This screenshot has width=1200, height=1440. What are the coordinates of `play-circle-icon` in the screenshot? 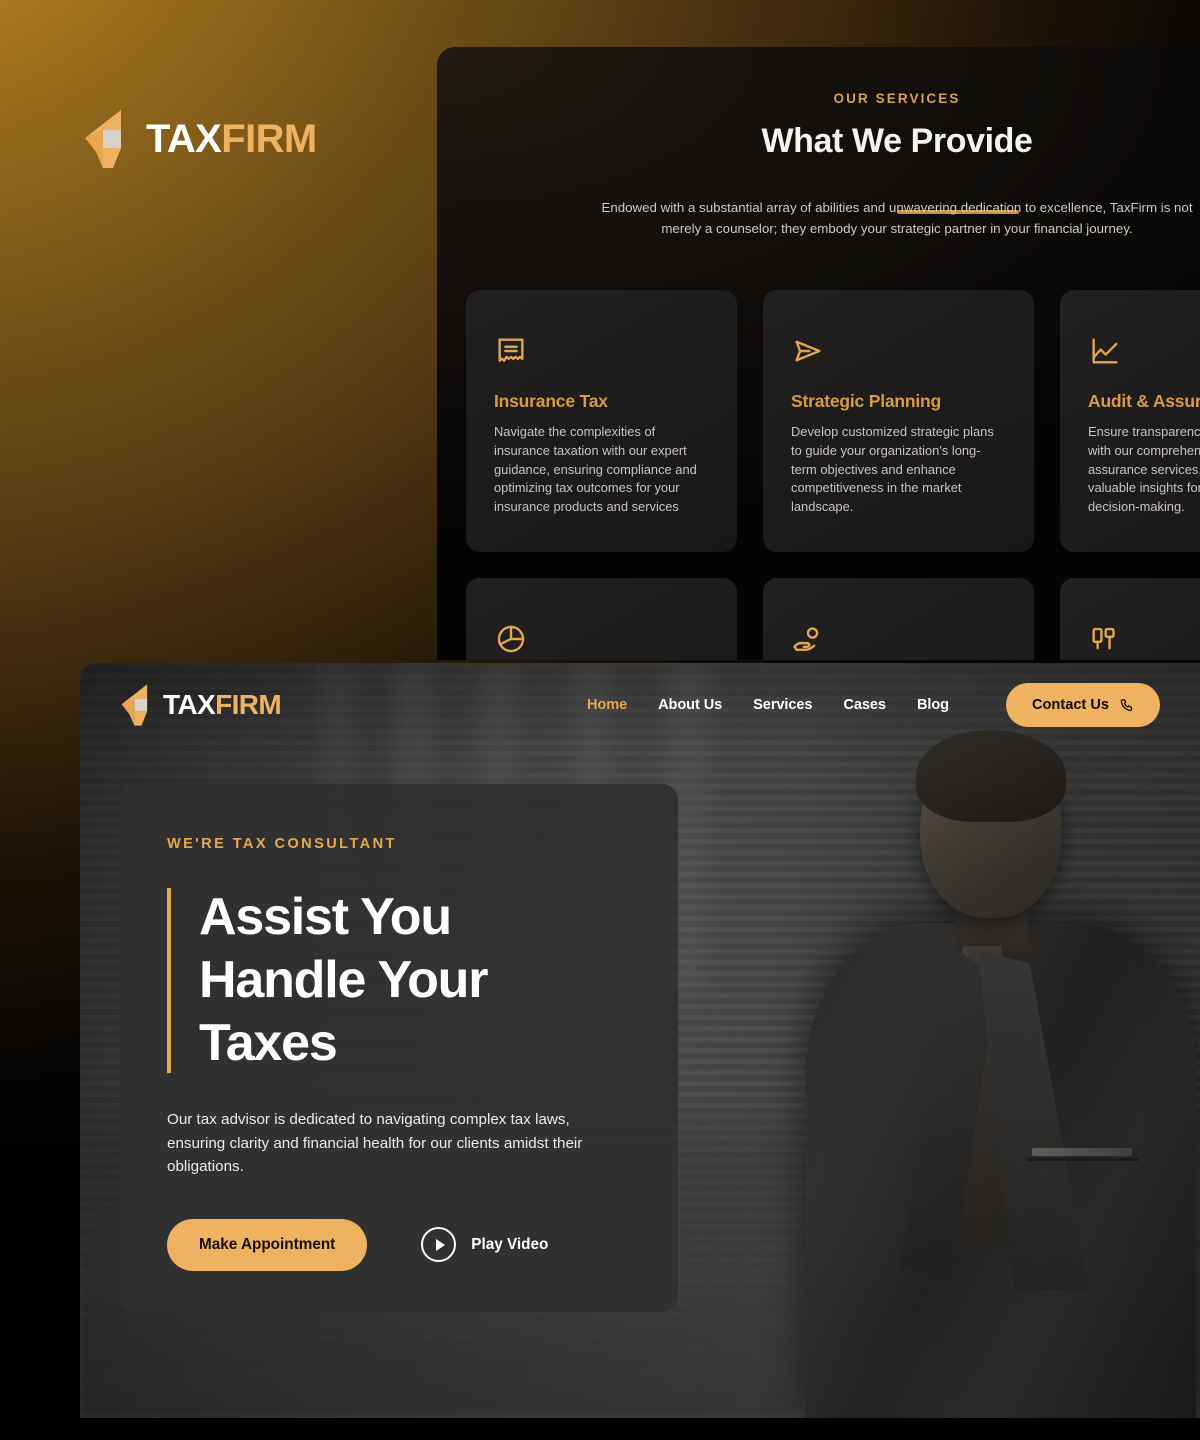 It's located at (439, 1244).